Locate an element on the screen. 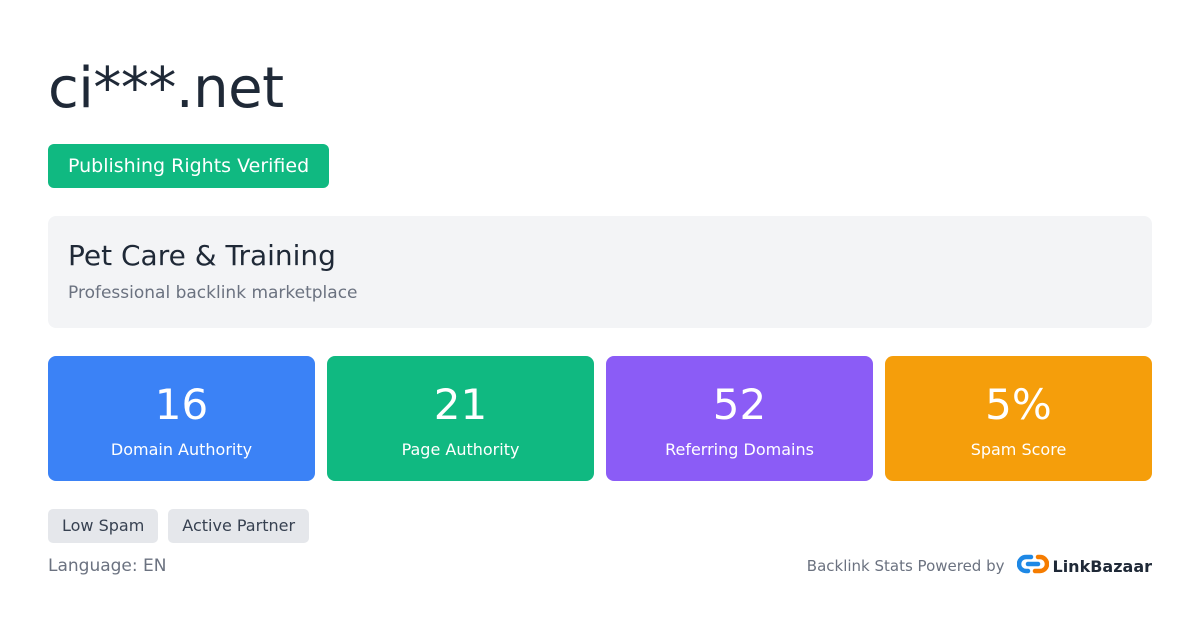 The image size is (1200, 630). category-title: Pet Care & Training is located at coordinates (202, 255).